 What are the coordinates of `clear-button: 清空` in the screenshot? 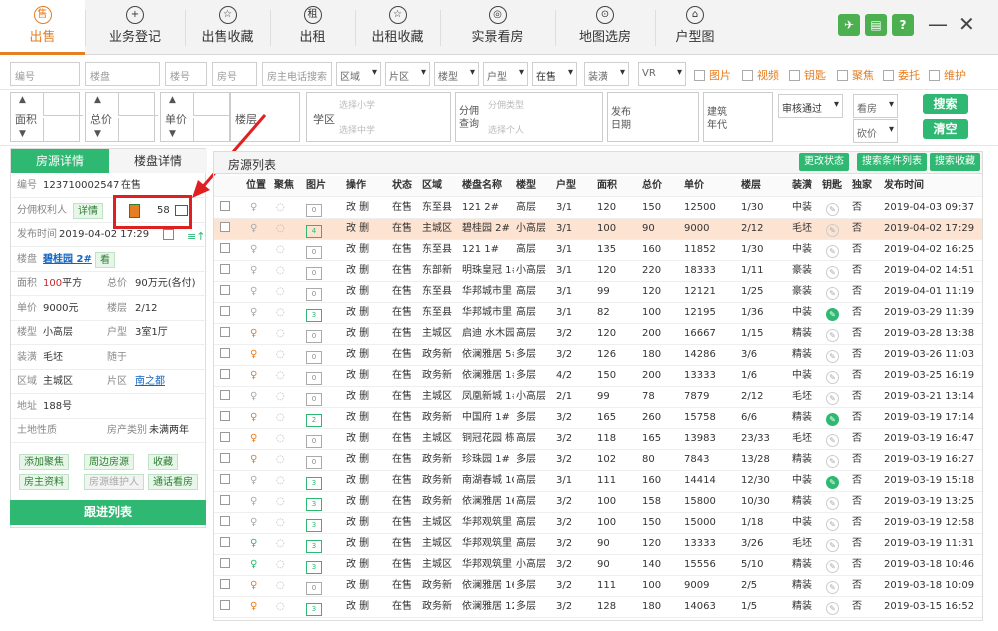 It's located at (945, 129).